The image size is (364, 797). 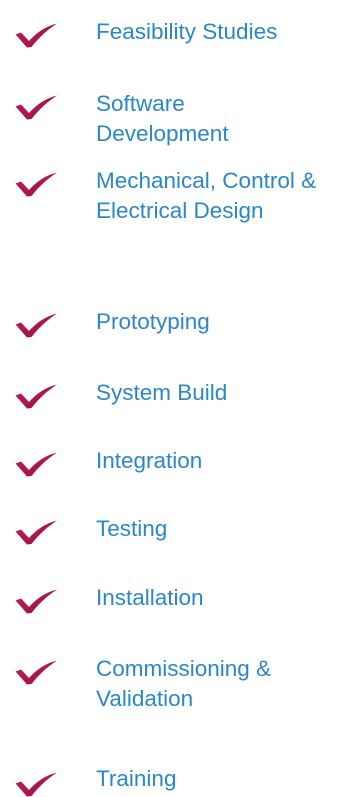 What do you see at coordinates (227, 598) in the screenshot?
I see `service-link-installation: Installation` at bounding box center [227, 598].